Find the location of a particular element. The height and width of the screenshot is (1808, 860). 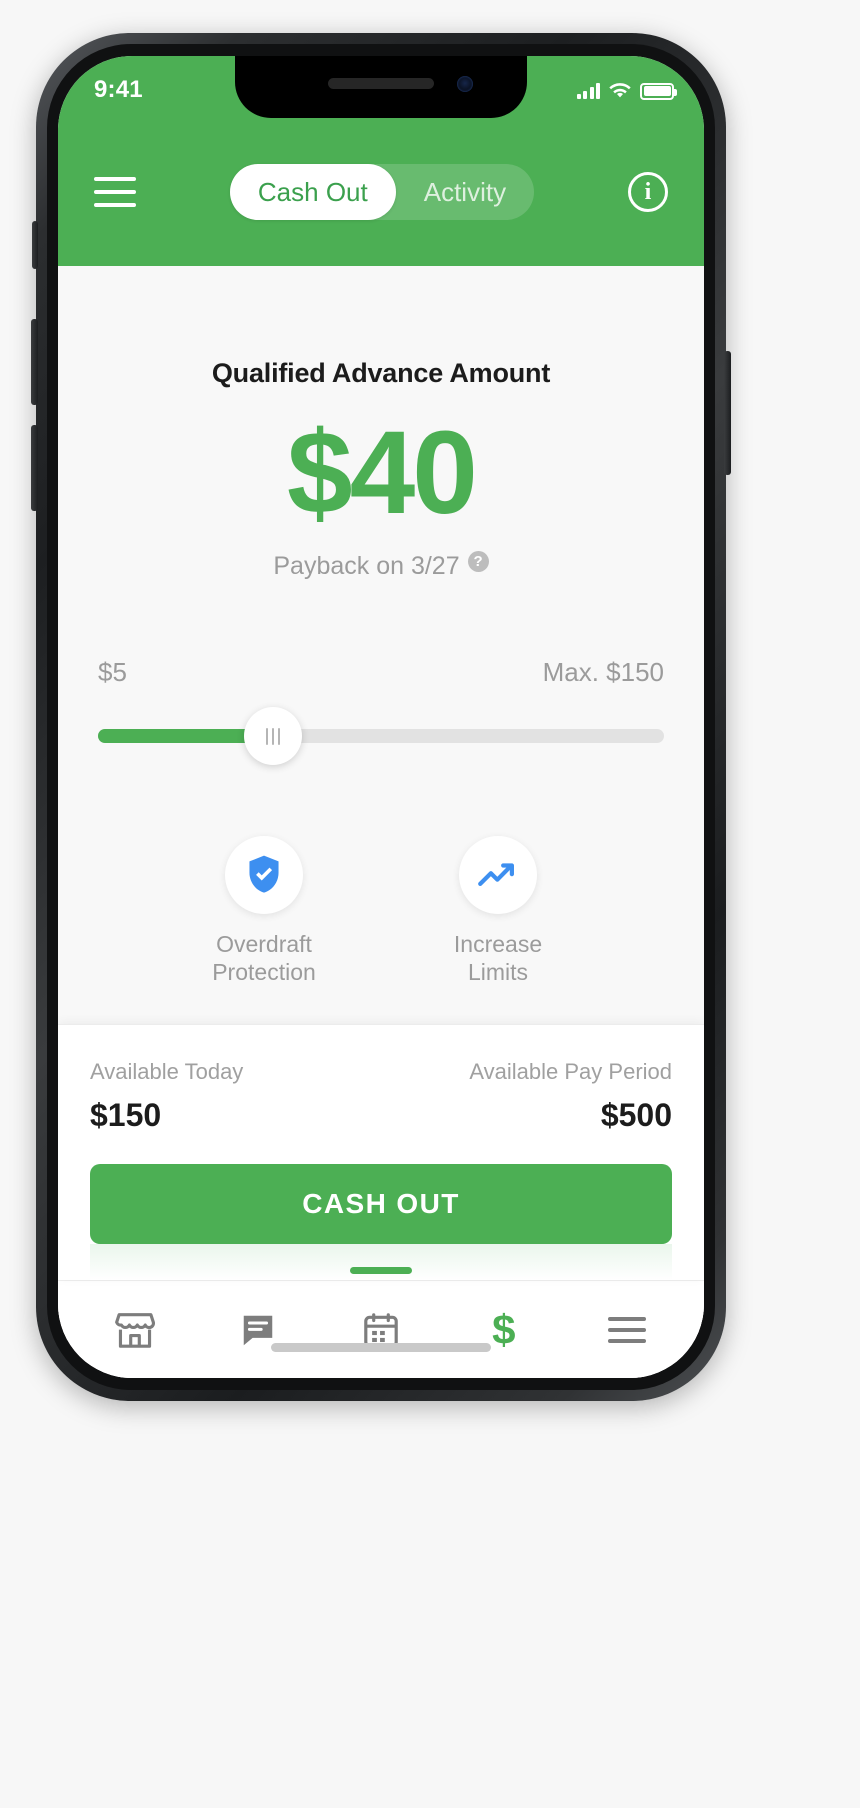

app-header: Cash Out Activity i is located at coordinates (381, 192).